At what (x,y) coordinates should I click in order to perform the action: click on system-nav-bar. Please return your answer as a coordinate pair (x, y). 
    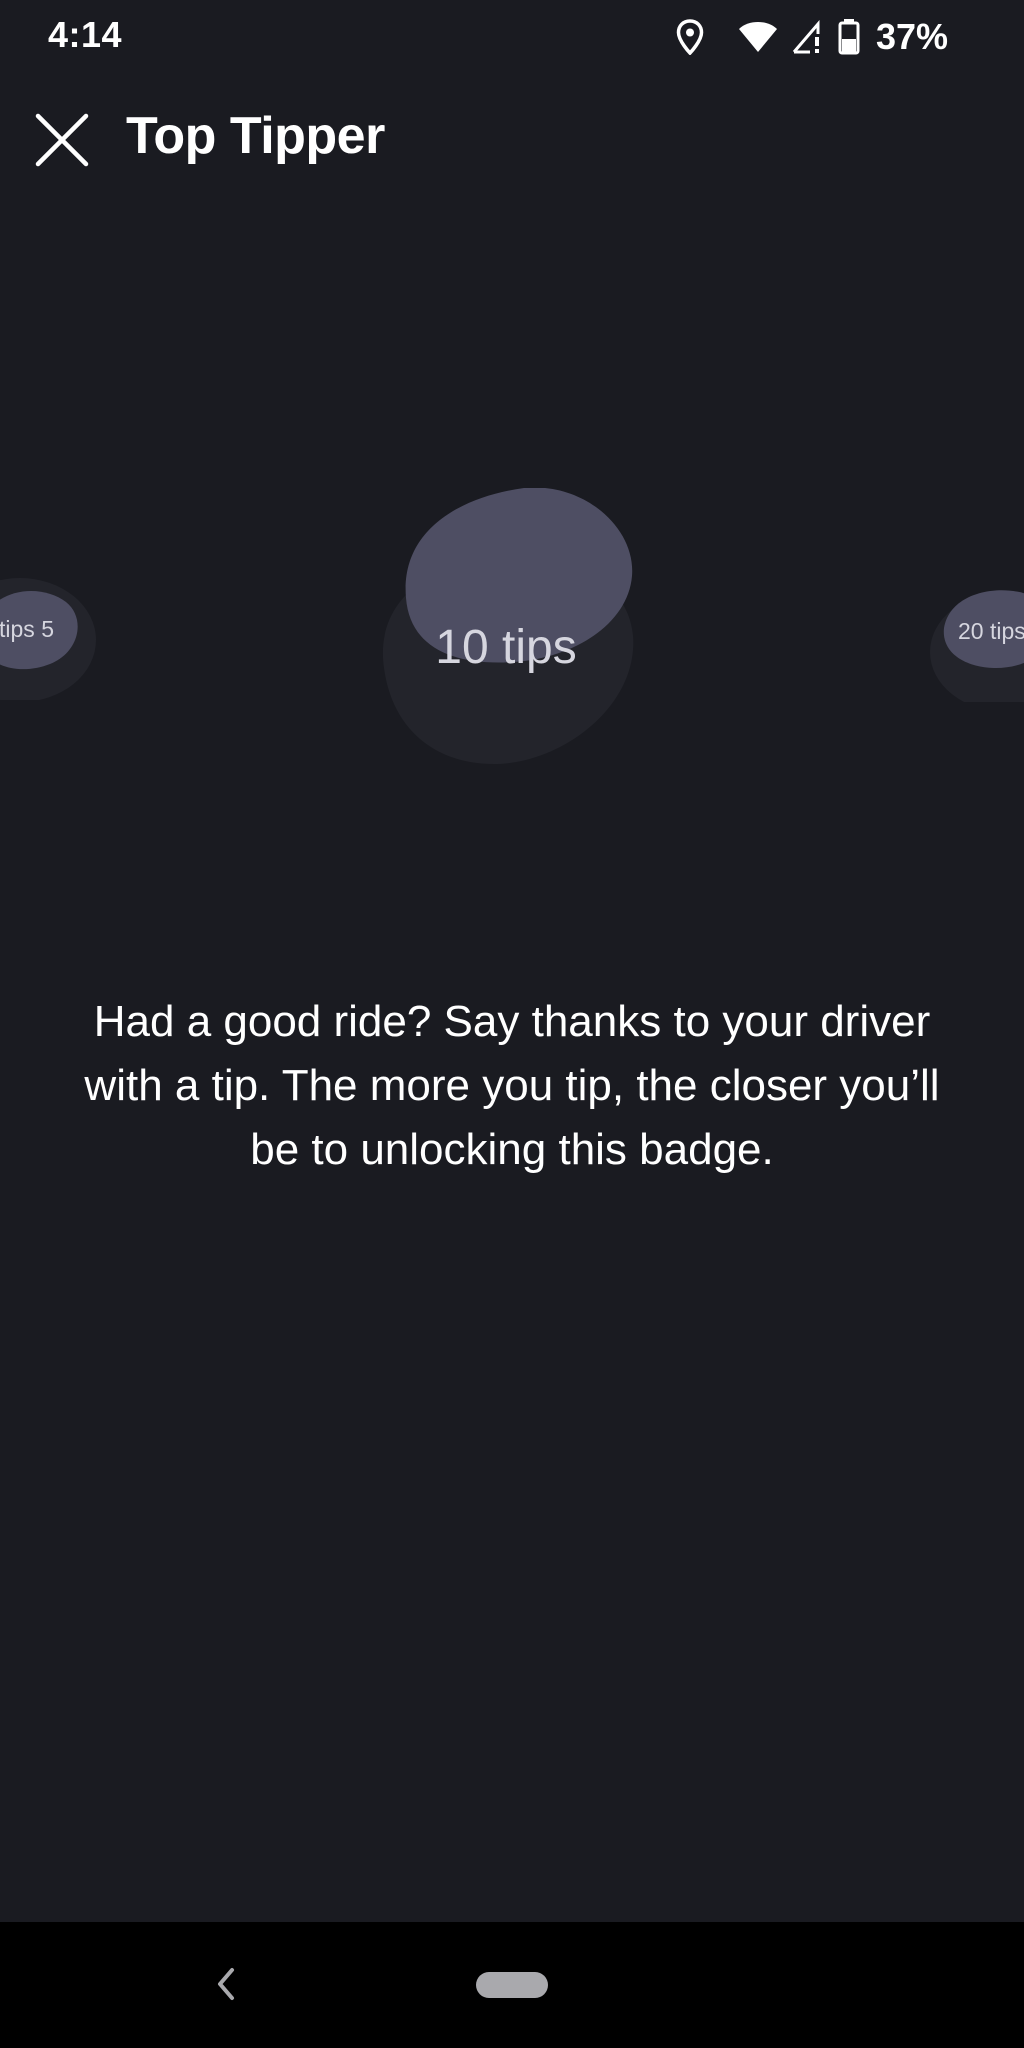
    Looking at the image, I should click on (512, 1985).